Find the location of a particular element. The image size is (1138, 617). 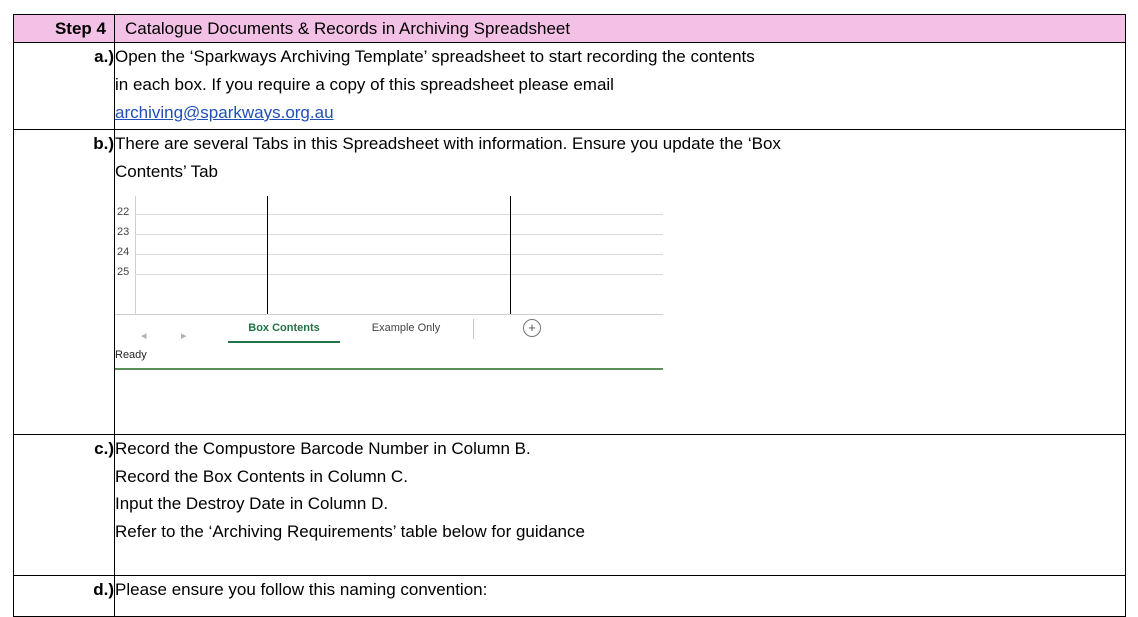

add-sheet-icon: + is located at coordinates (532, 328).